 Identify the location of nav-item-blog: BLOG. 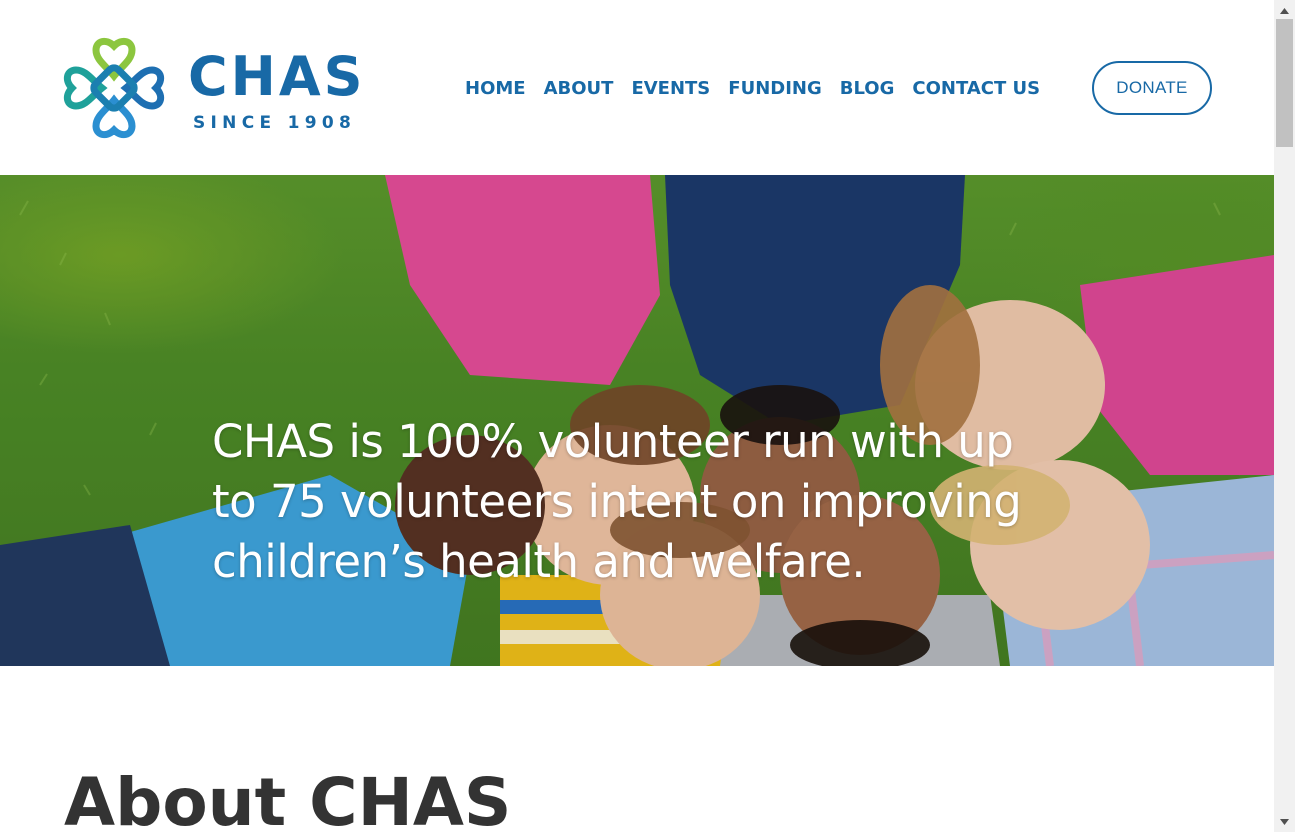
(867, 89).